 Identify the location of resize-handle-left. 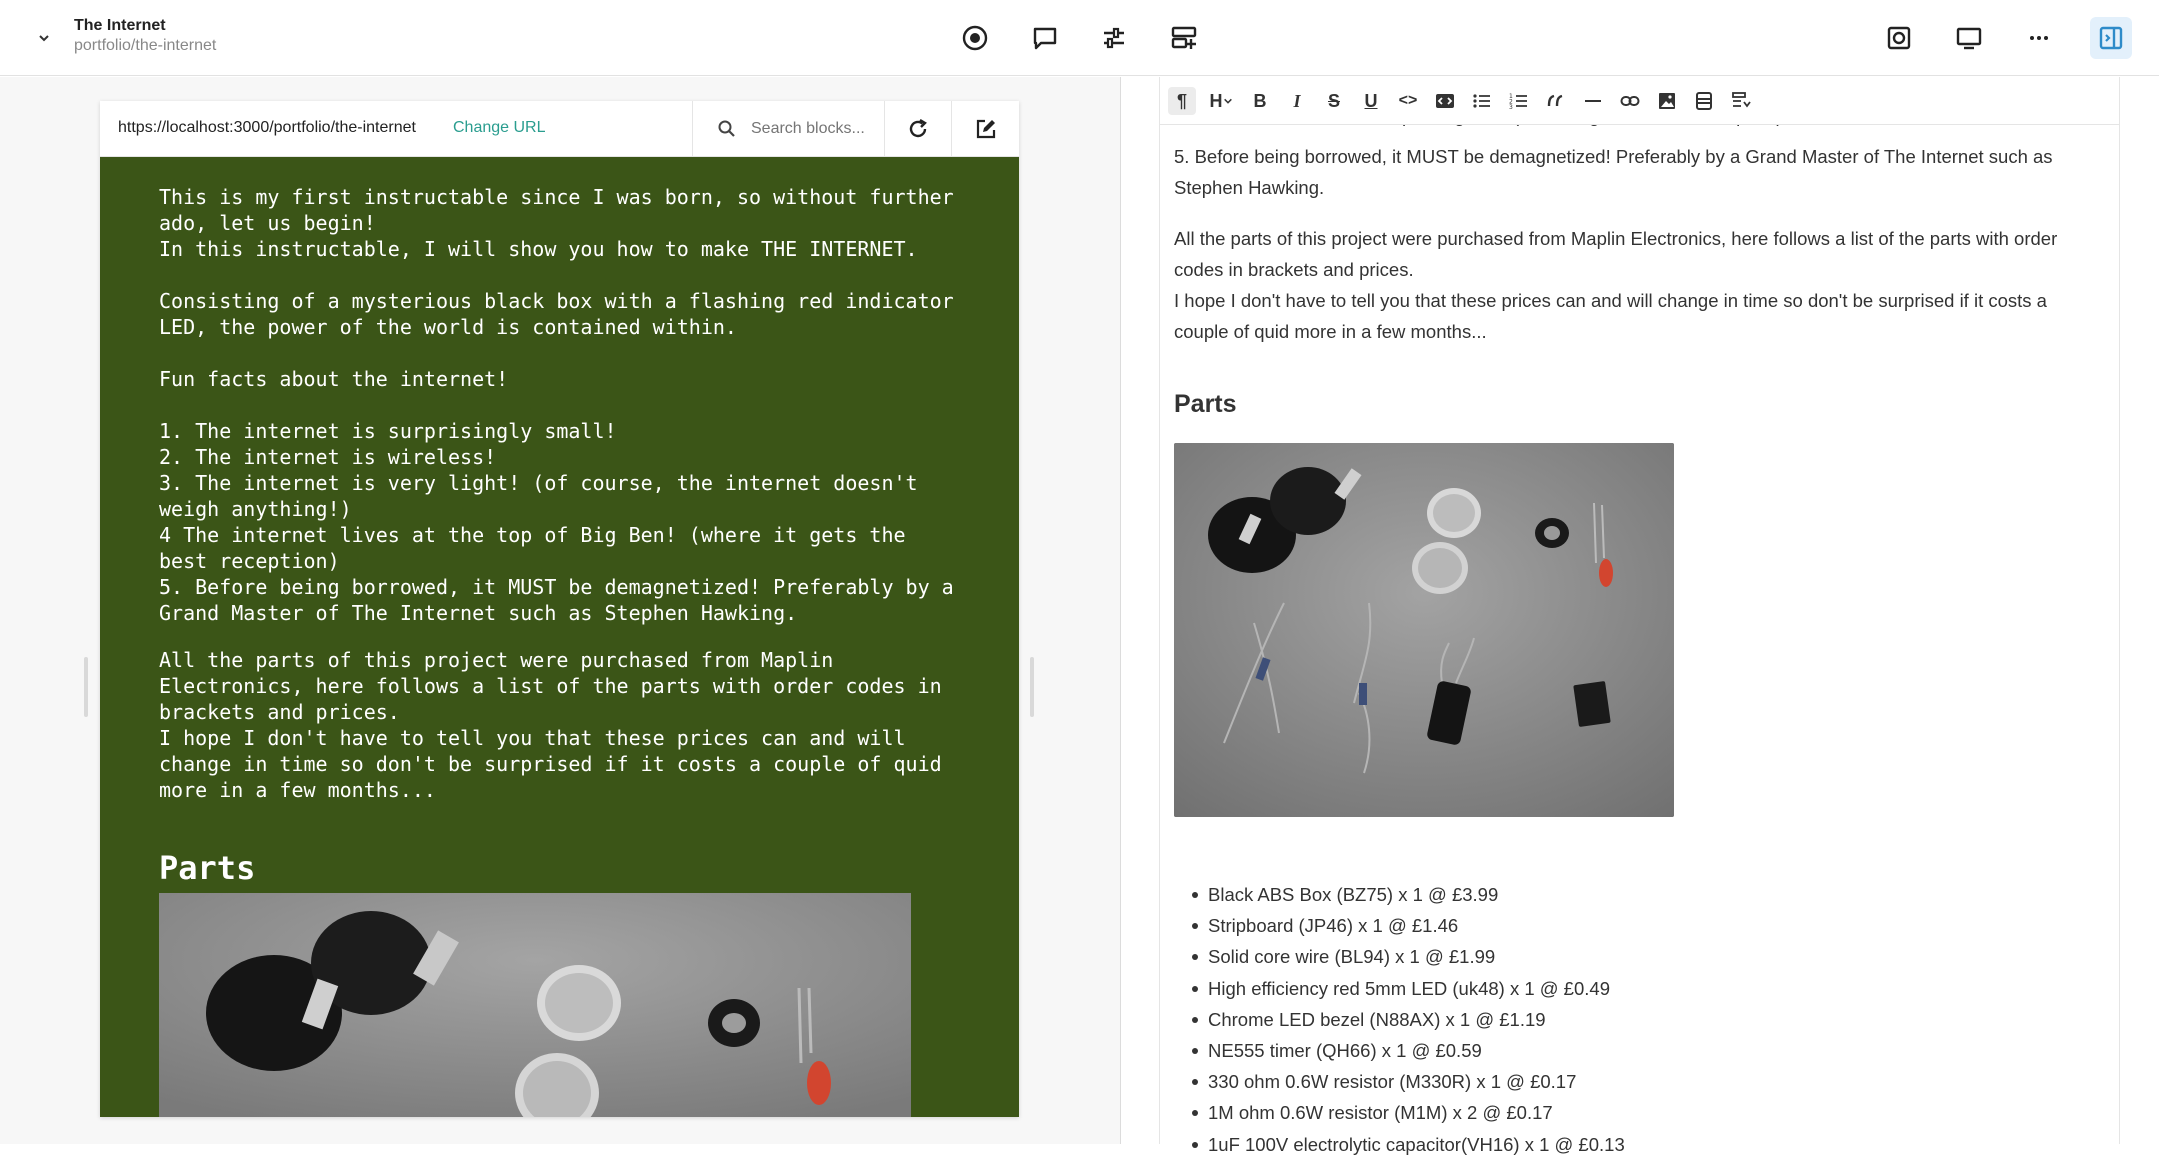
(86, 687).